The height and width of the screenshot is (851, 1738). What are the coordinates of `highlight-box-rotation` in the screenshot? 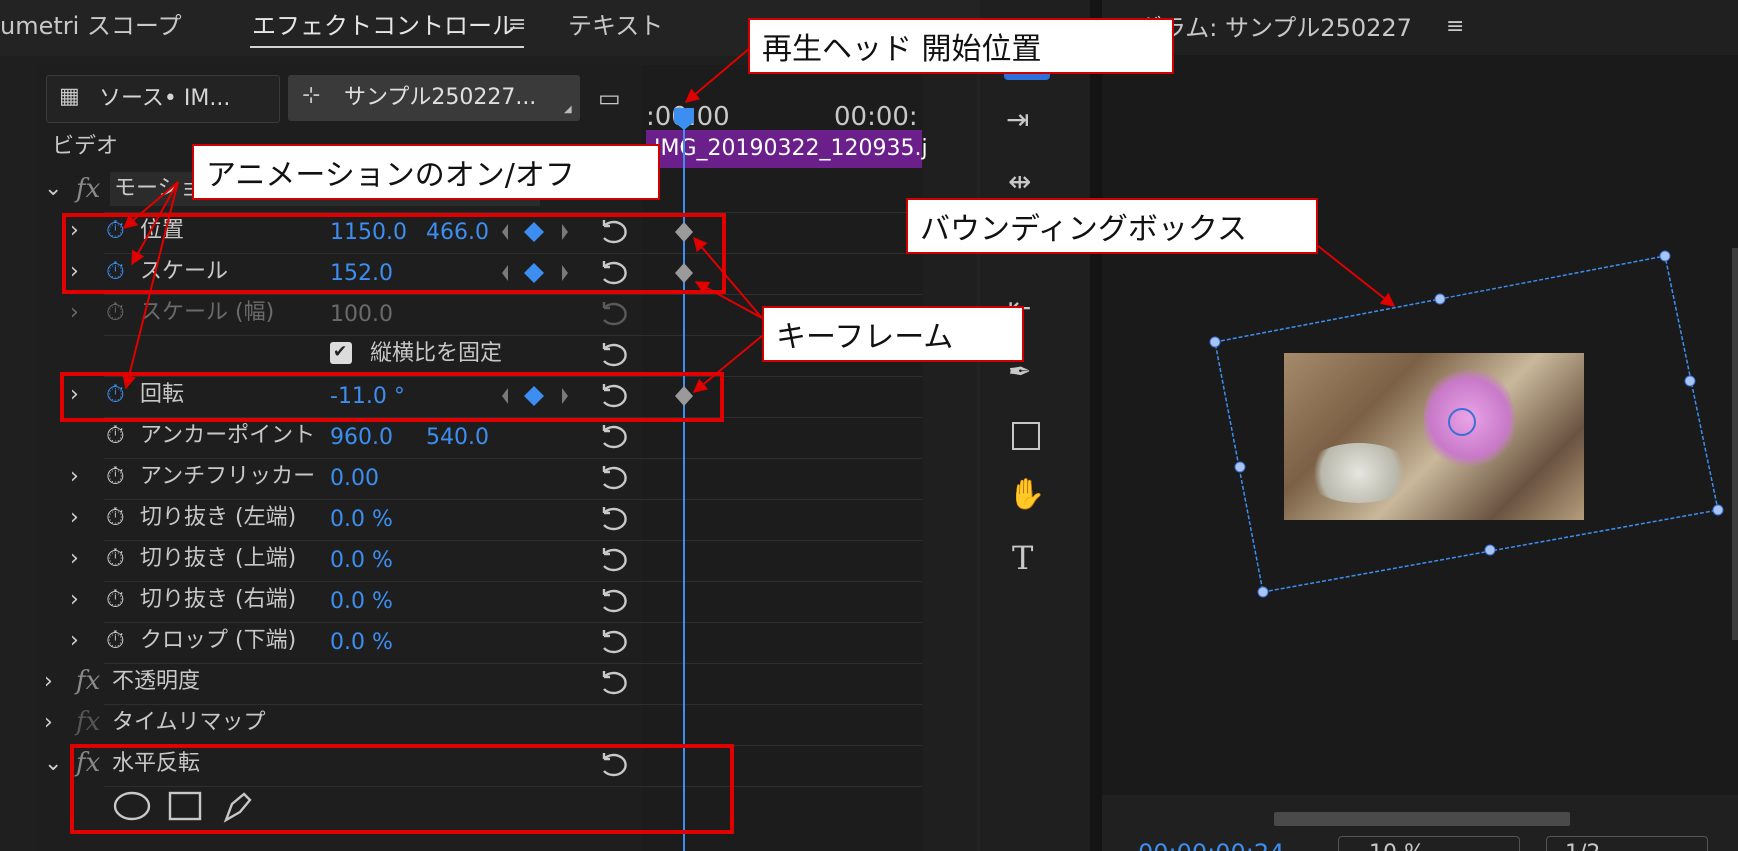 It's located at (392, 397).